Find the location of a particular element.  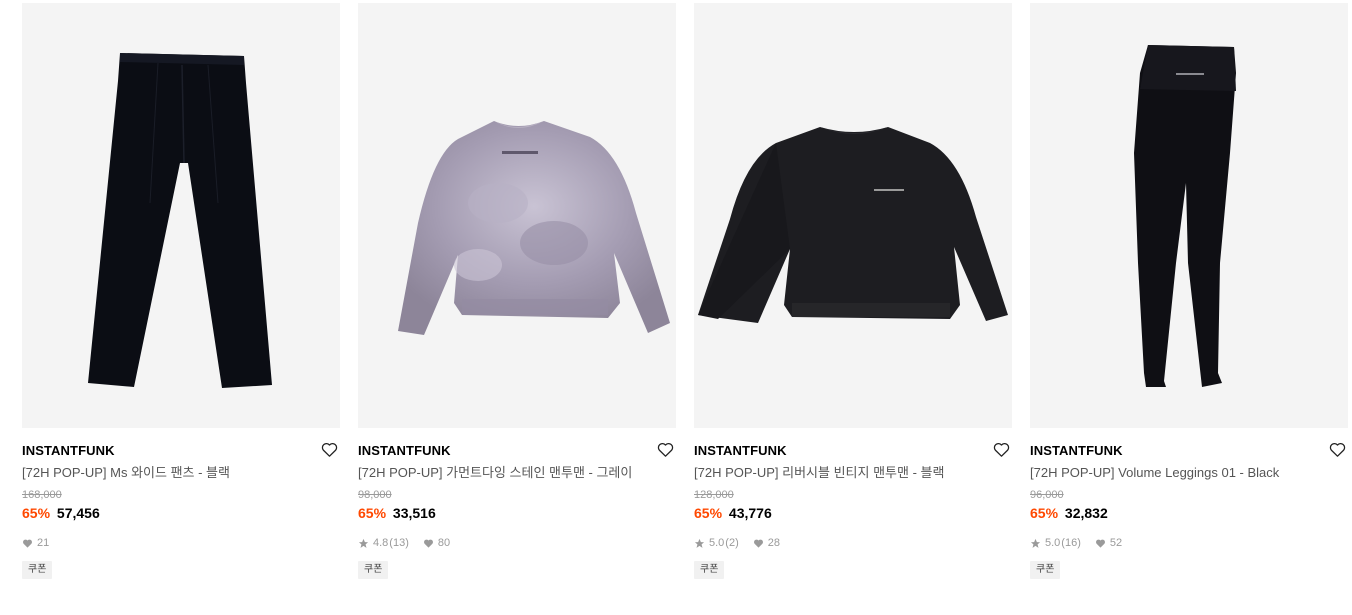

sale-price: 32,832 is located at coordinates (1086, 513).